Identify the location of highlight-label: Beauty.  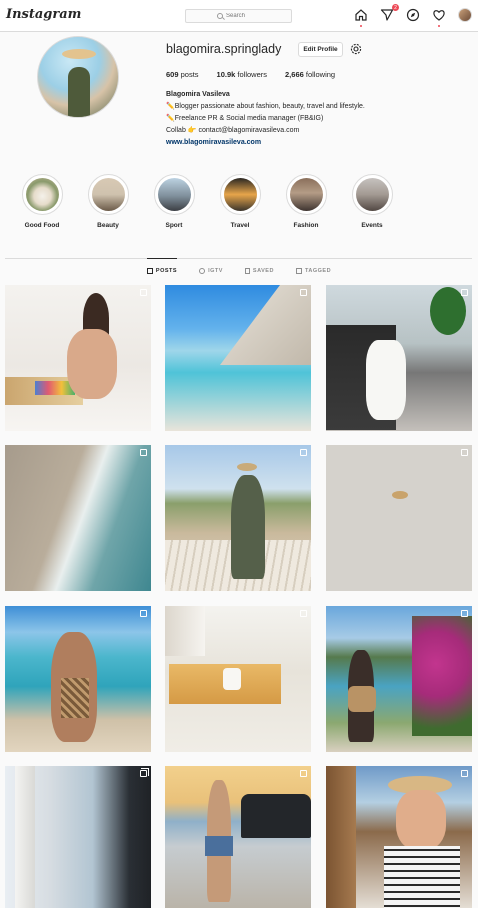
(108, 225).